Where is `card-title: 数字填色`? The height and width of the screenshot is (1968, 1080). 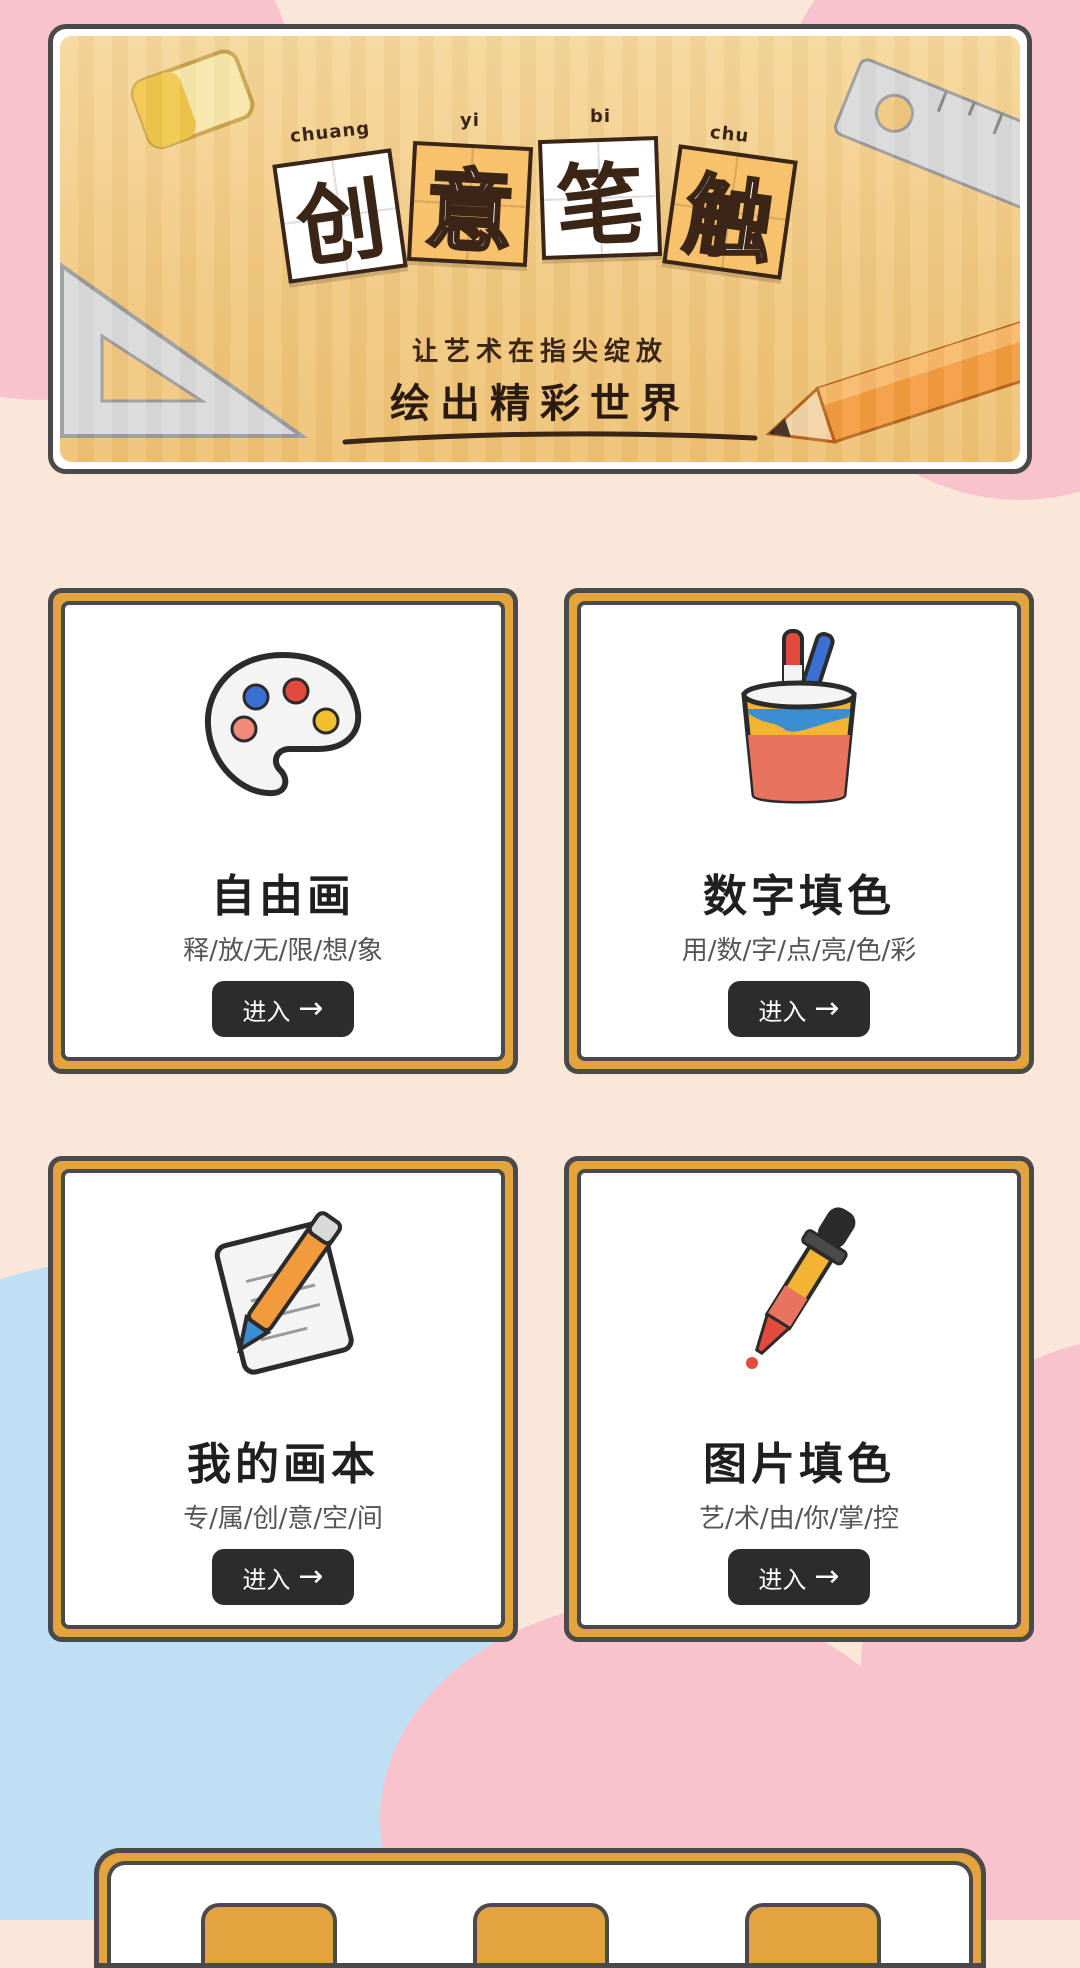
card-title: 数字填色 is located at coordinates (799, 896).